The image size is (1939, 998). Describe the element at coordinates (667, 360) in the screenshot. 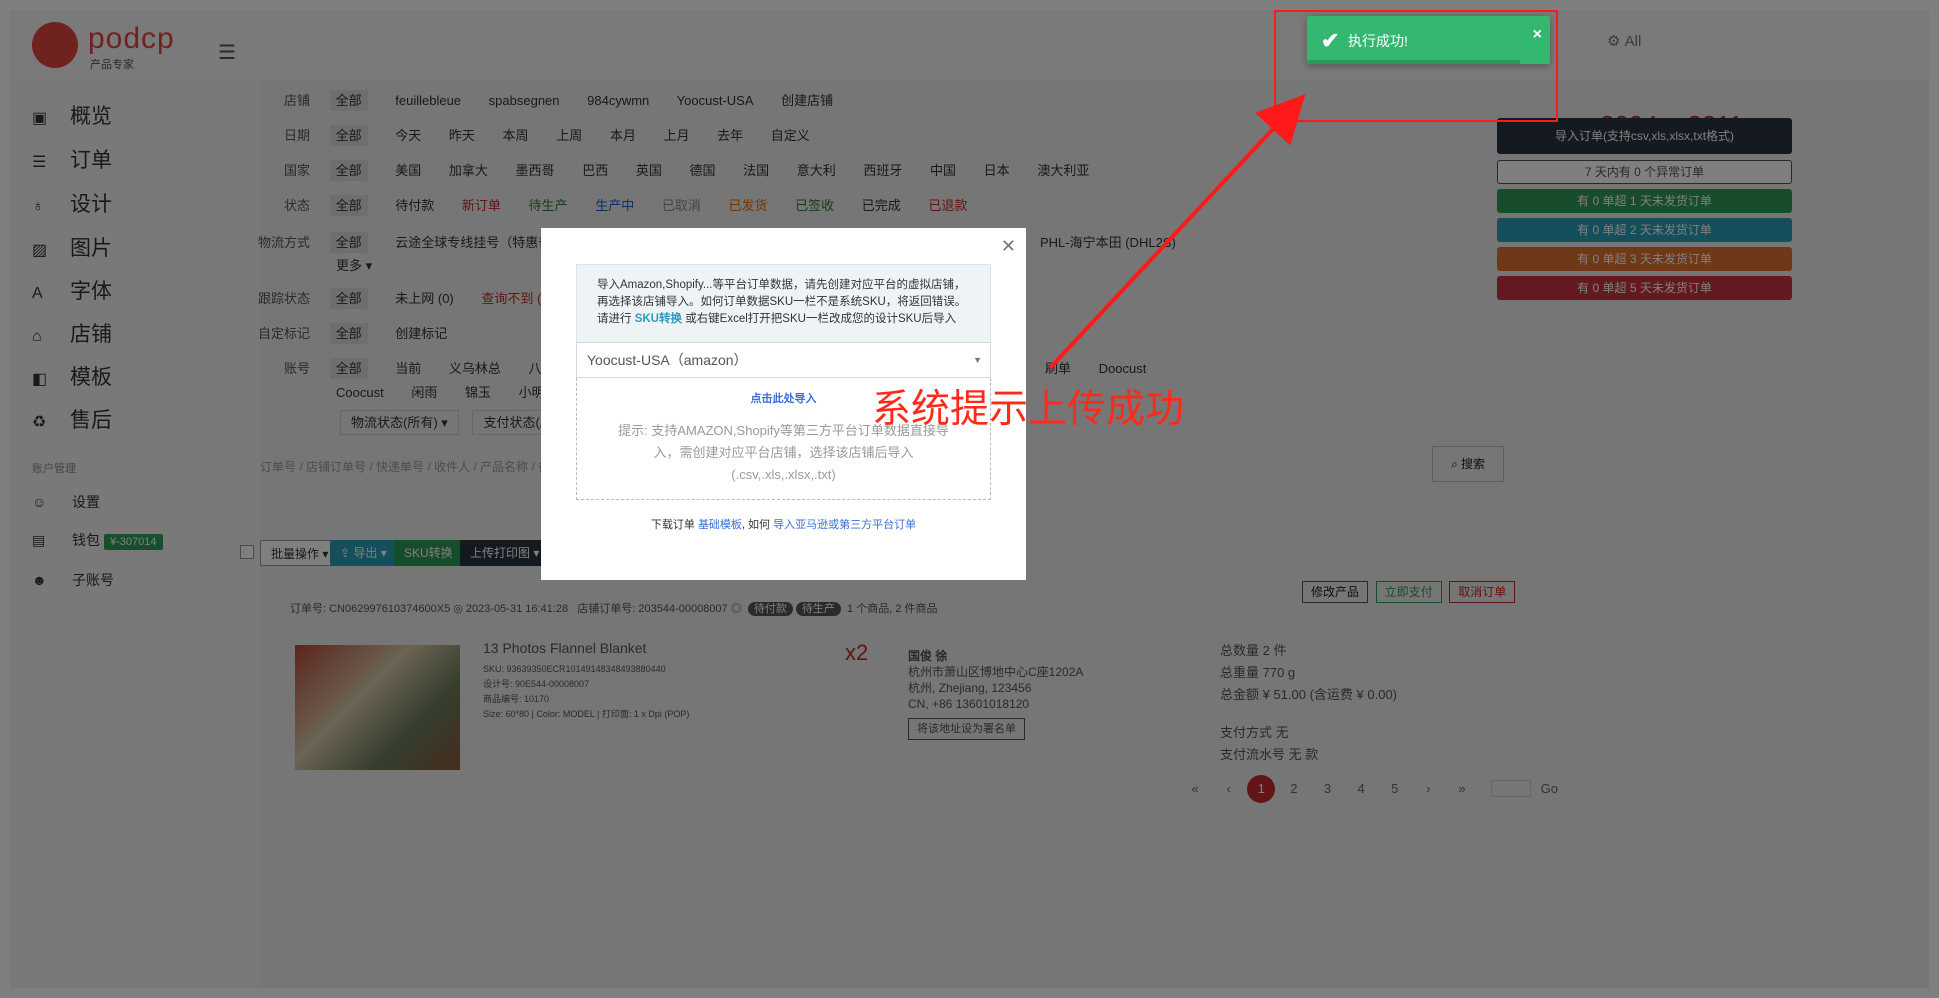

I see `store-select-value: Yoocust-USA（amazon）` at that location.